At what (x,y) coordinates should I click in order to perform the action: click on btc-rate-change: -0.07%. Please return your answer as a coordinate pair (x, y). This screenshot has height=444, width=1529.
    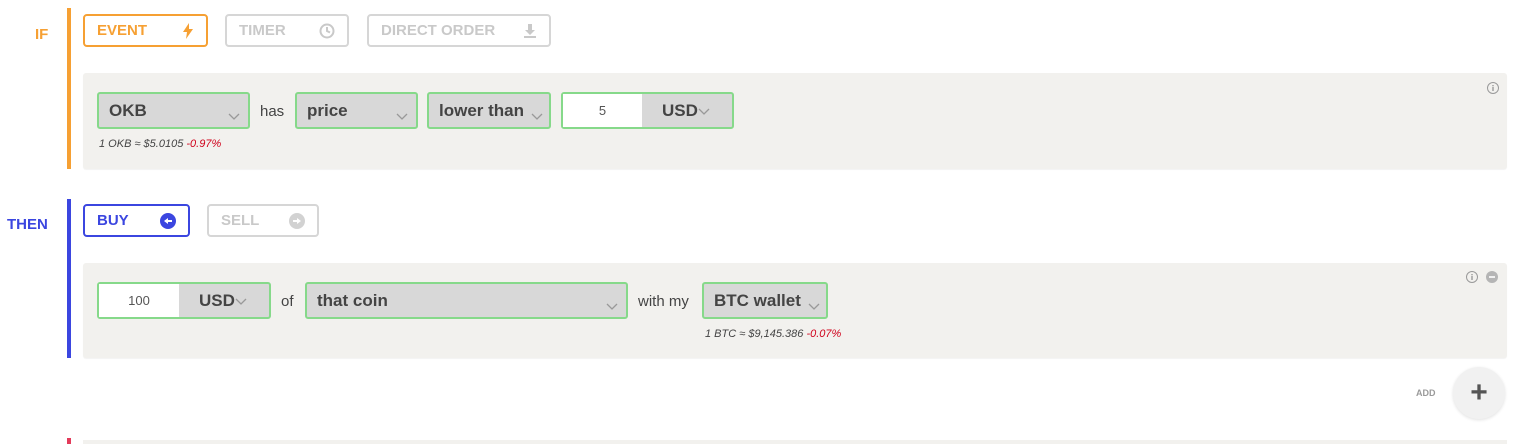
    Looking at the image, I should click on (824, 334).